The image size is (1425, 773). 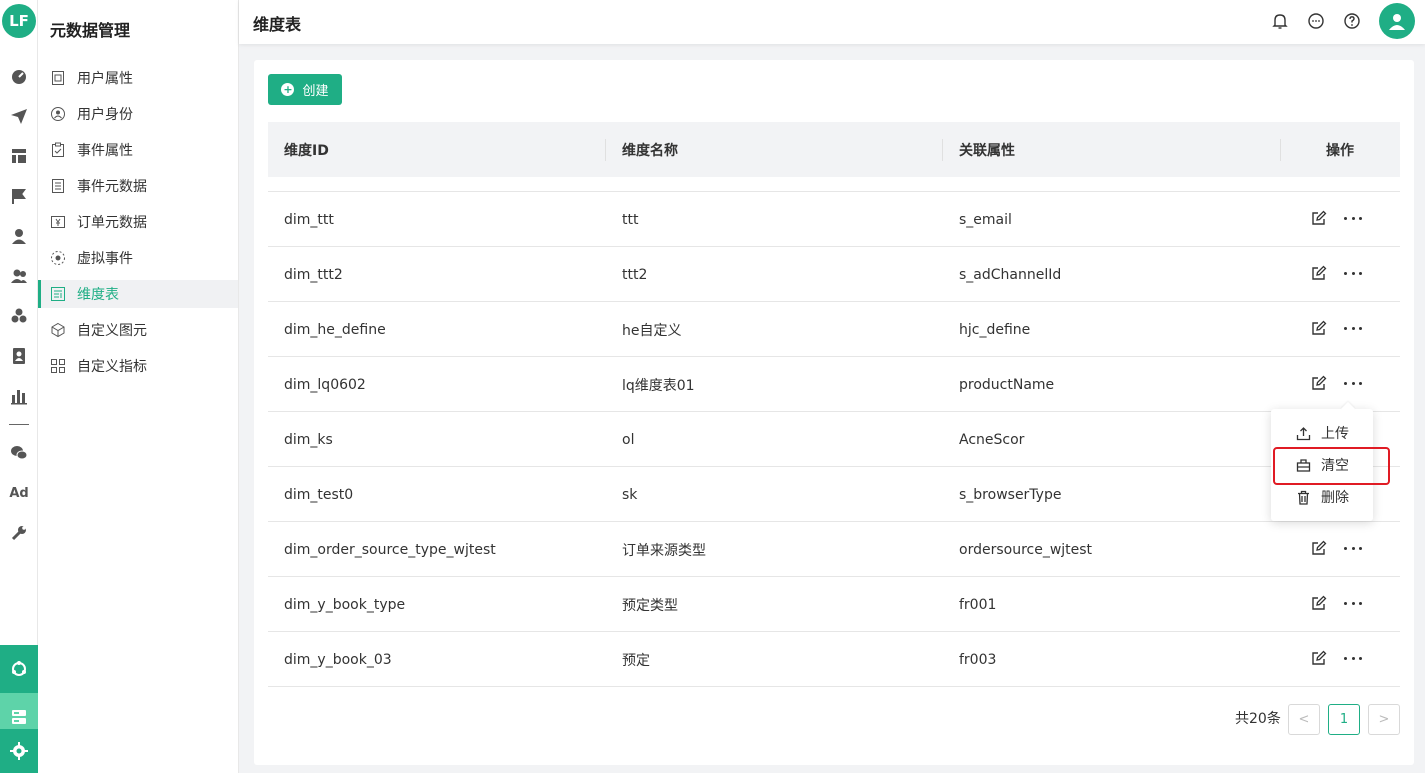 I want to click on plus-circle-icon: +, so click(x=288, y=89).